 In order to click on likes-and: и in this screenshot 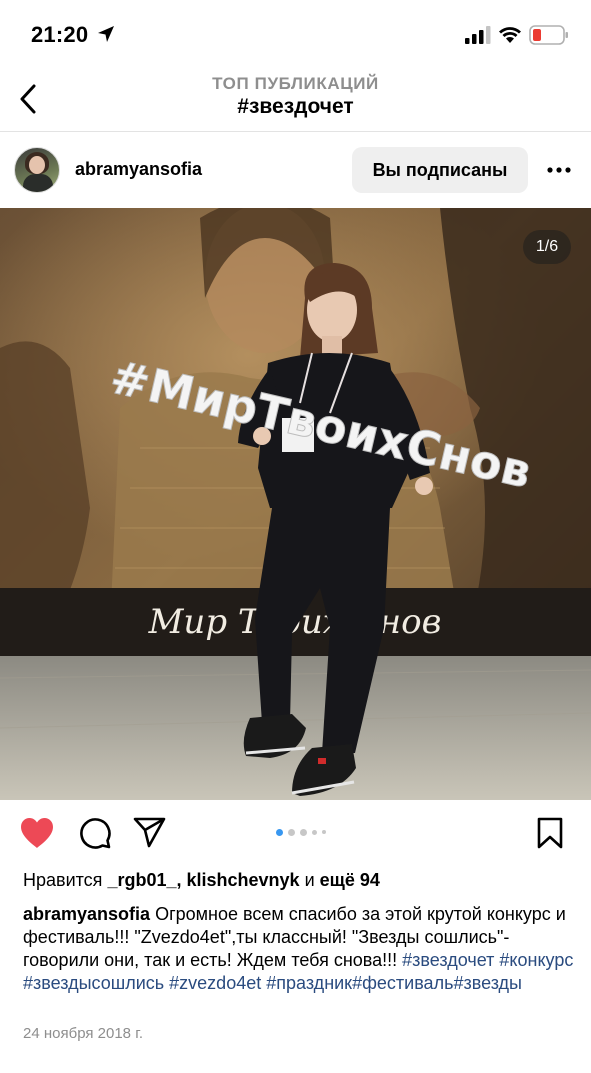, I will do `click(309, 880)`.